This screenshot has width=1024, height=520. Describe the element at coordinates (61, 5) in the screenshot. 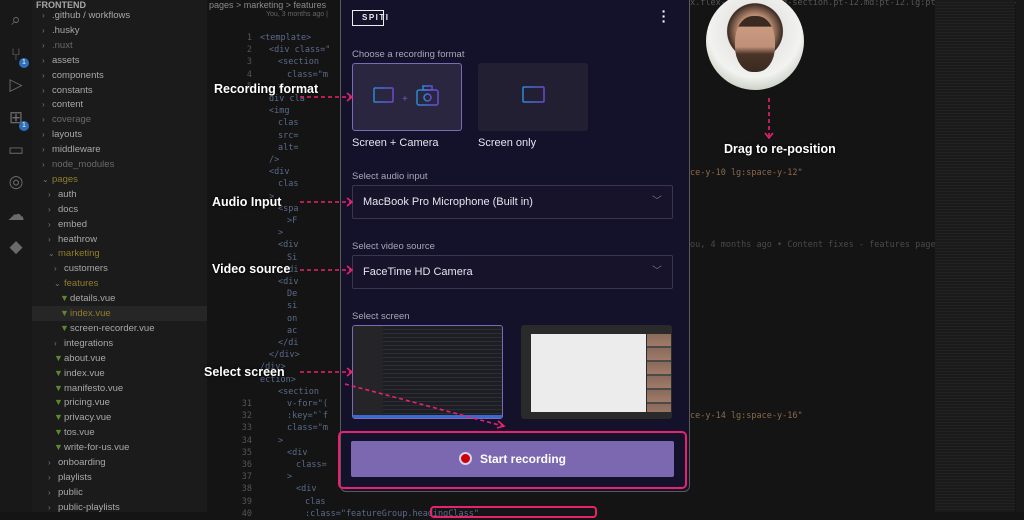

I see `explorer-title: FRONTEND` at that location.